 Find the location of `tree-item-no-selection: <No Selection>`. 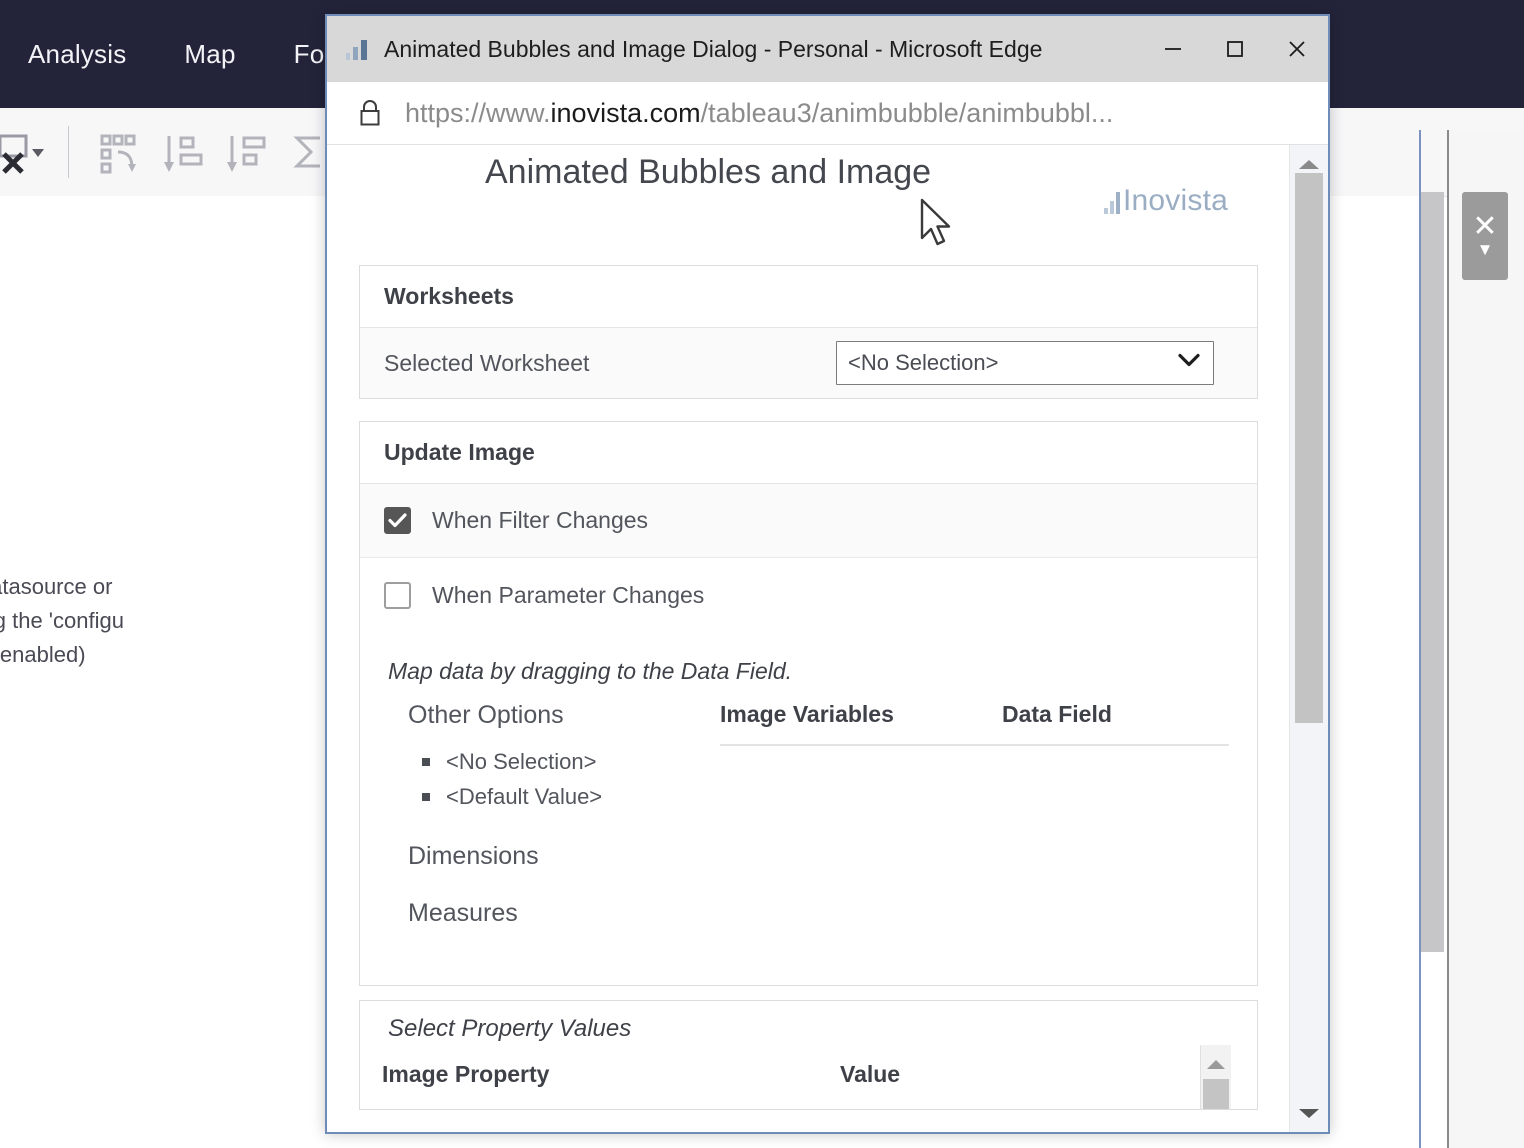

tree-item-no-selection: <No Selection> is located at coordinates (564, 761).